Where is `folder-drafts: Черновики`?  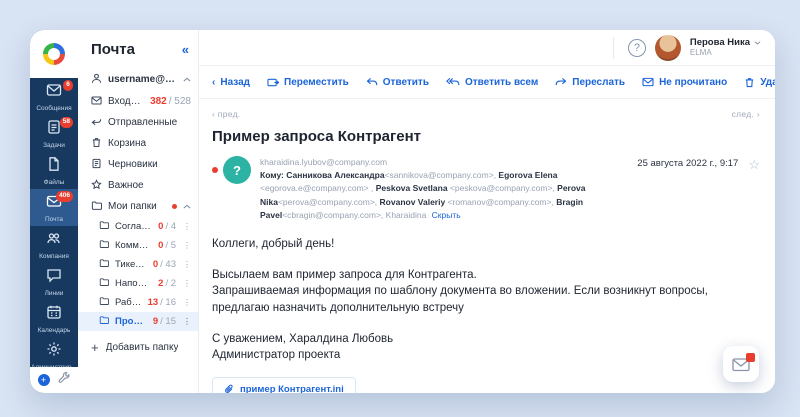
folder-drafts: Черновики is located at coordinates (138, 164).